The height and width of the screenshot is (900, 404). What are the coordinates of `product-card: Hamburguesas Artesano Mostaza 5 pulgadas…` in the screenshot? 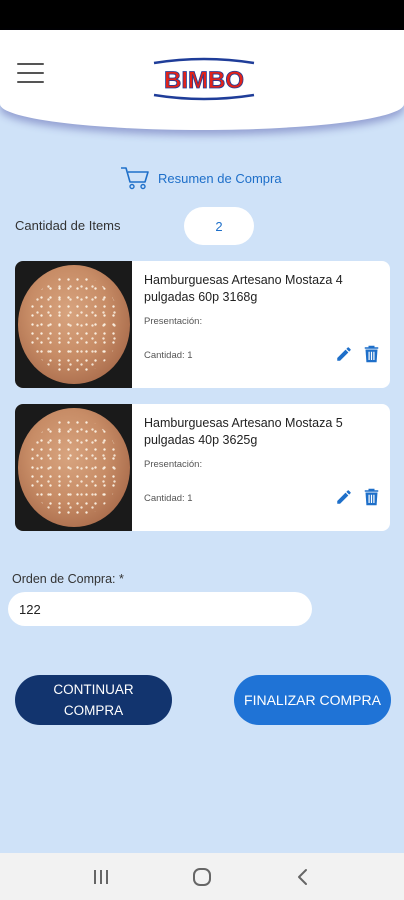 It's located at (202, 467).